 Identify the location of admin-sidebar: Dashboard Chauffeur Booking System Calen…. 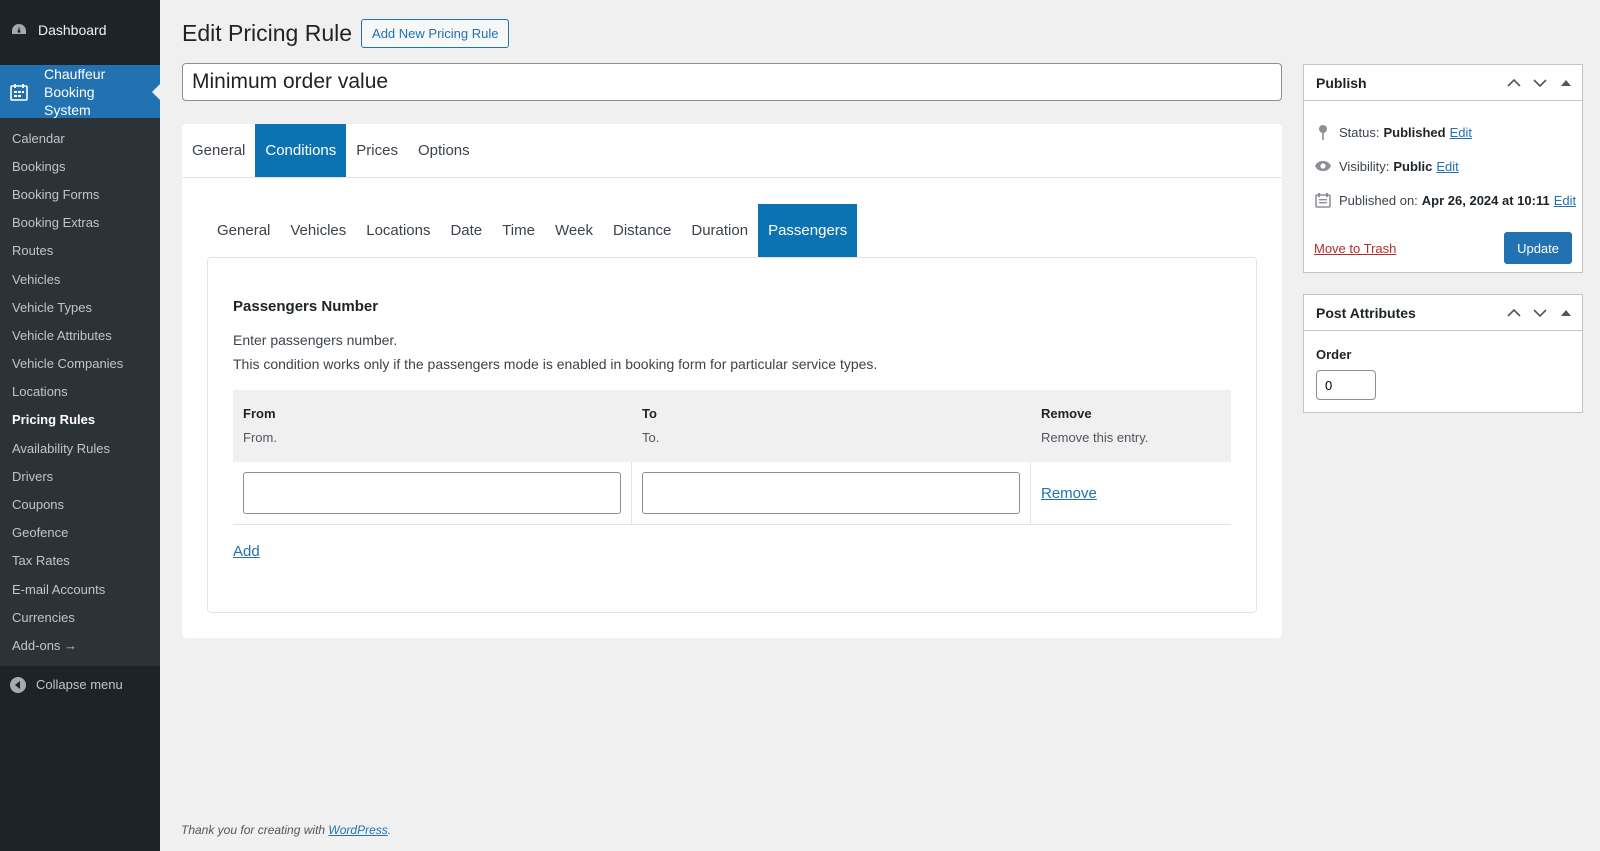
(80, 425).